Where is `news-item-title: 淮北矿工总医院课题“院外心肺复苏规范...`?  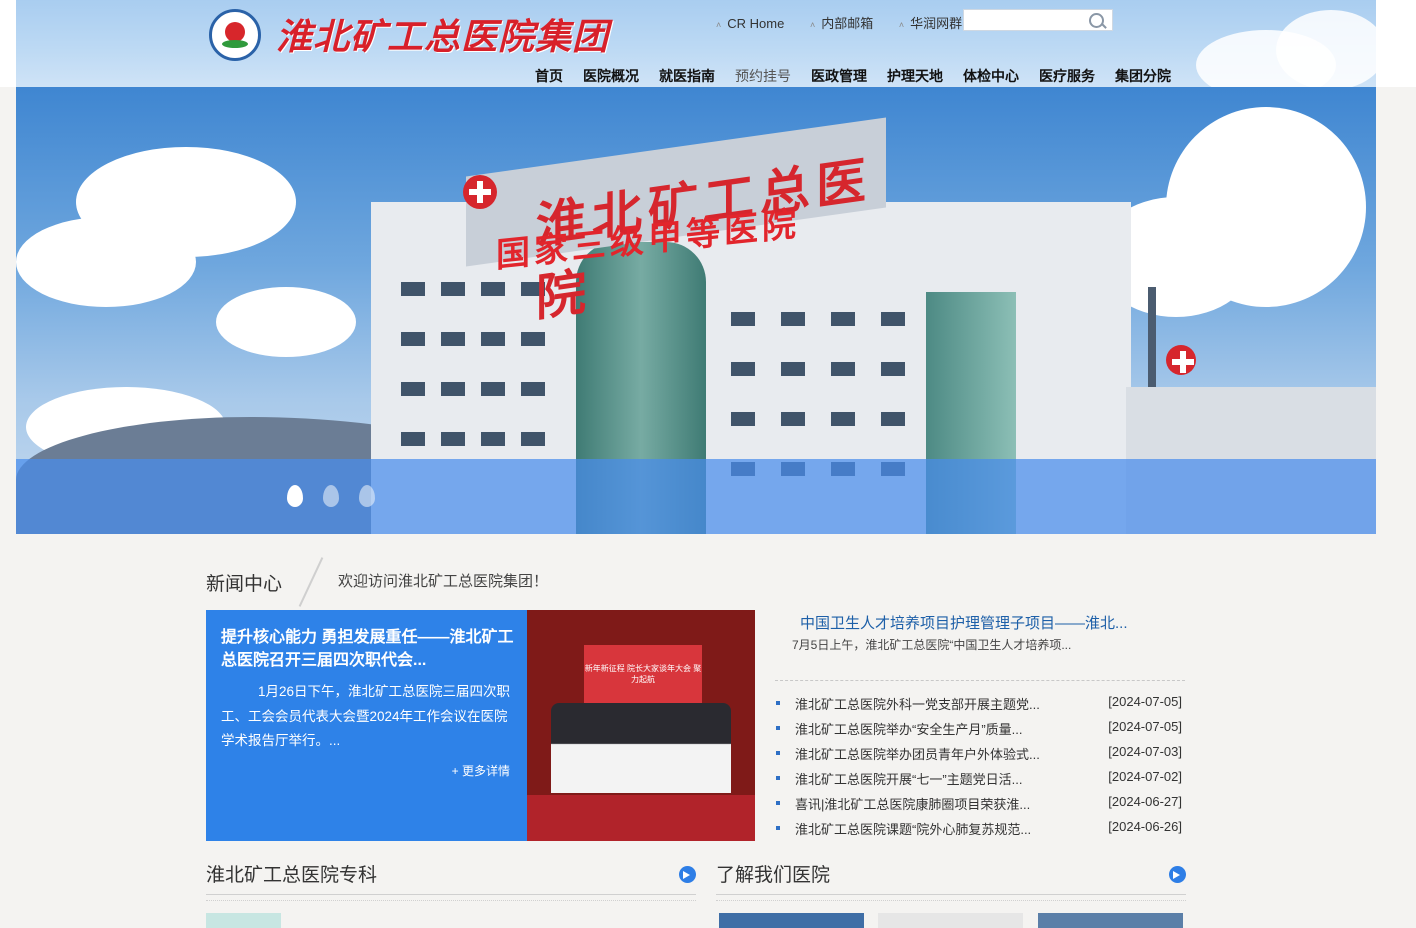
news-item-title: 淮北矿工总医院课题“院外心肺复苏规范... is located at coordinates (913, 828).